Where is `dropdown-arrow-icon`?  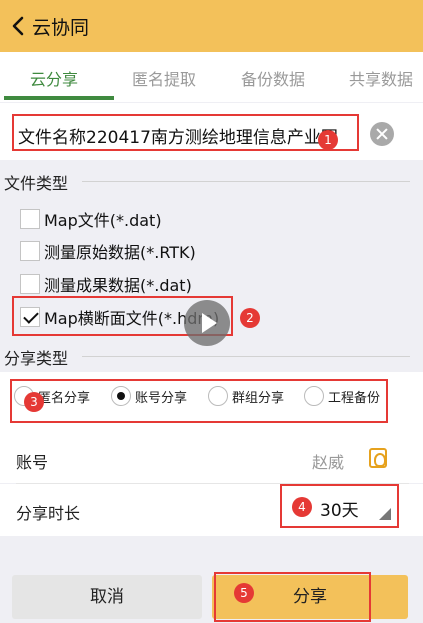 dropdown-arrow-icon is located at coordinates (385, 514).